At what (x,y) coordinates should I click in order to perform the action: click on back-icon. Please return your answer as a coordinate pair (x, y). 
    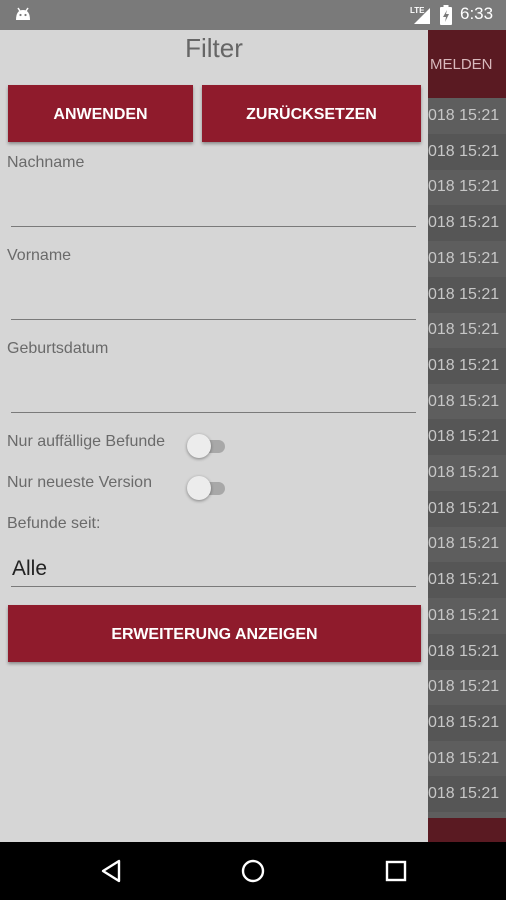
    Looking at the image, I should click on (112, 871).